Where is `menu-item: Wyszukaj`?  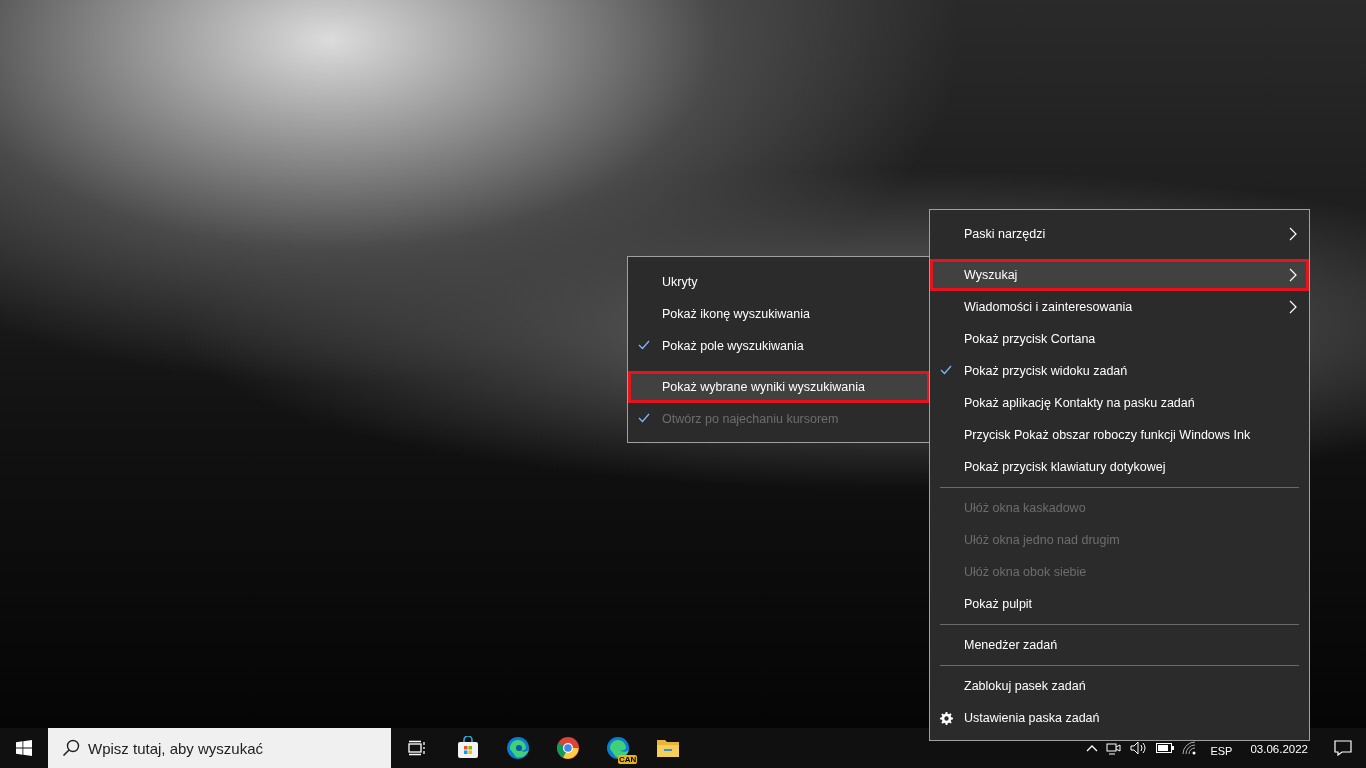 menu-item: Wyszukaj is located at coordinates (1119, 275).